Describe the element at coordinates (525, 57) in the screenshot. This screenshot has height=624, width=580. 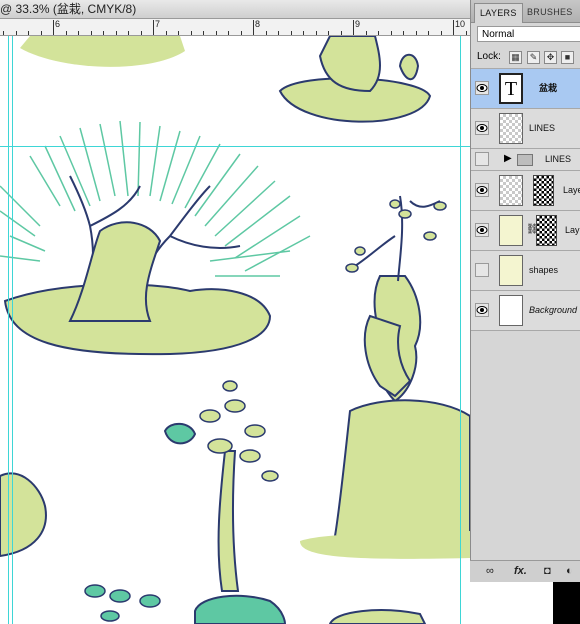
I see `lock-row: Lock: ▦ ✎ ✥ ■` at that location.